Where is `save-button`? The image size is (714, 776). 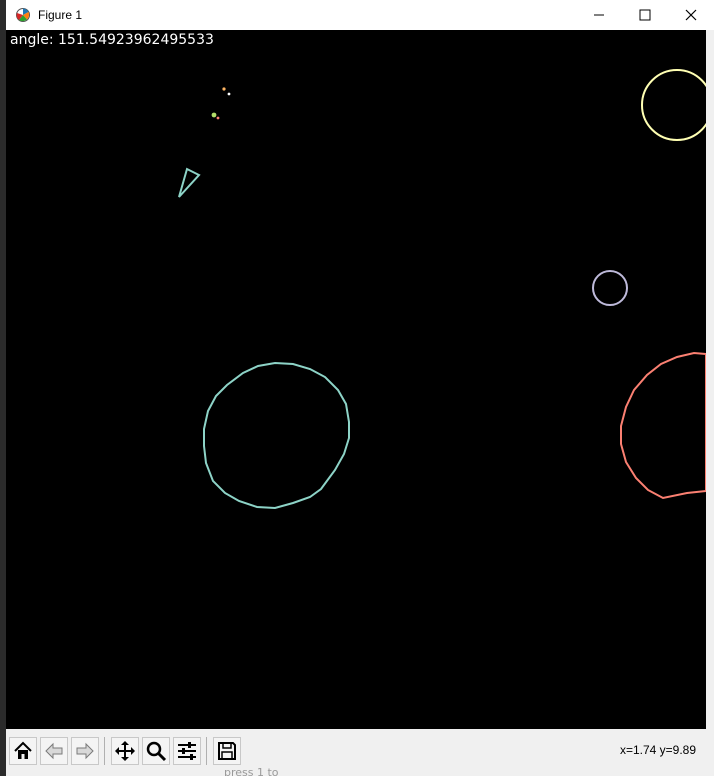 save-button is located at coordinates (227, 751).